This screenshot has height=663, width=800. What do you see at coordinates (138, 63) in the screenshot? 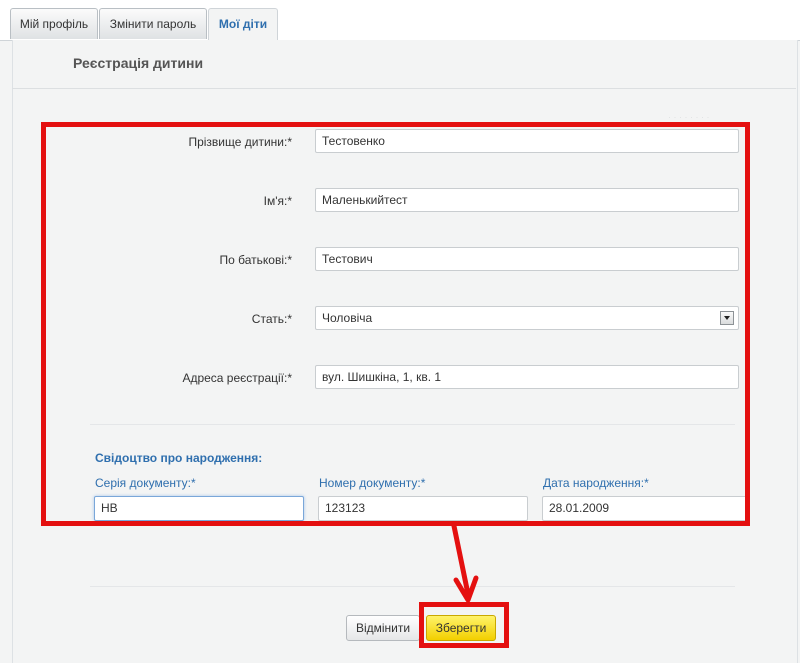
I see `page-title: Реєстрація дитини` at bounding box center [138, 63].